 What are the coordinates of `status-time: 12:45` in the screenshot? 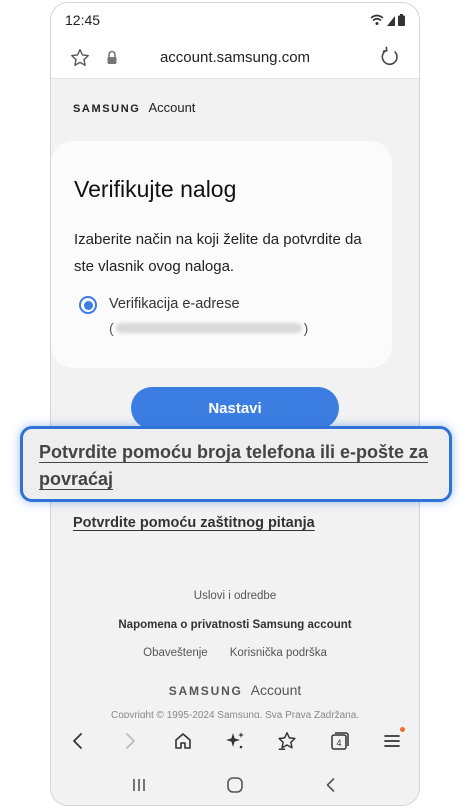 It's located at (83, 20).